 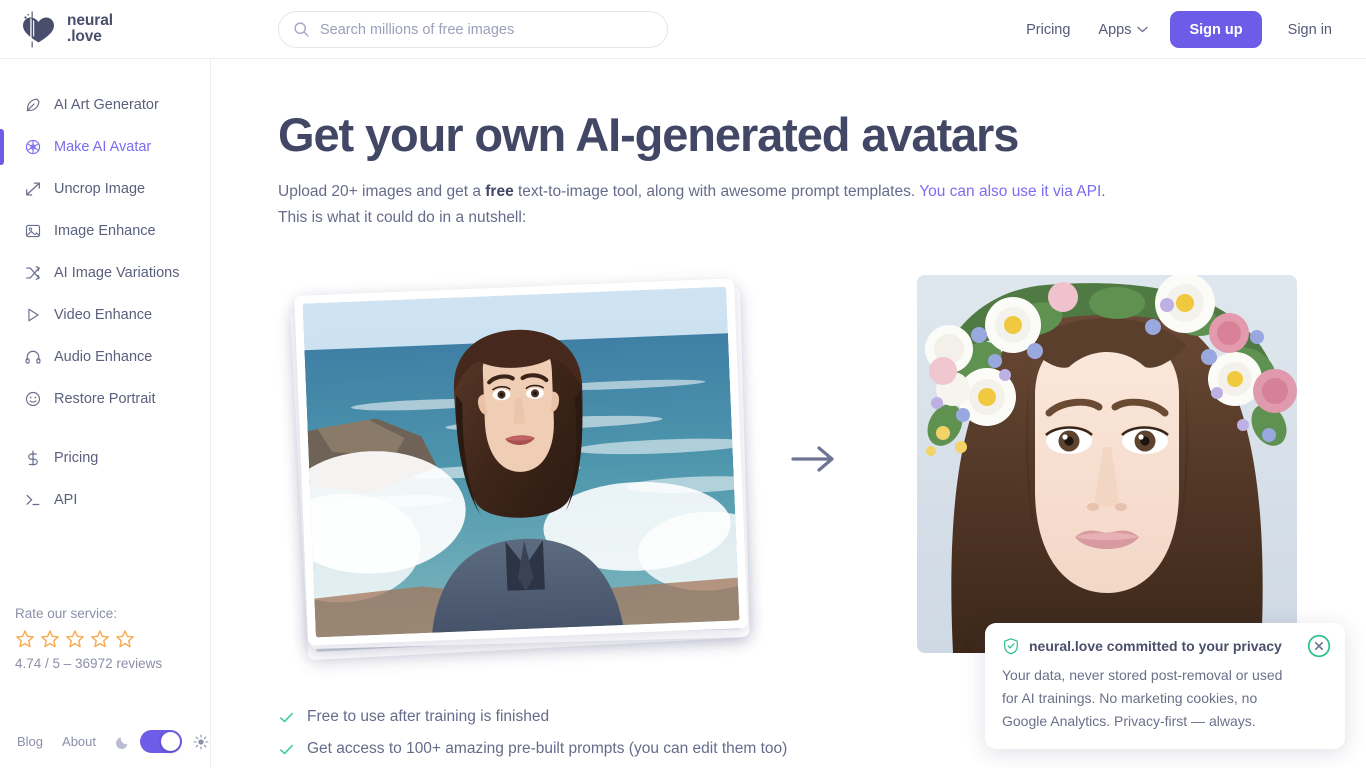 I want to click on play-triangle-icon, so click(x=33, y=315).